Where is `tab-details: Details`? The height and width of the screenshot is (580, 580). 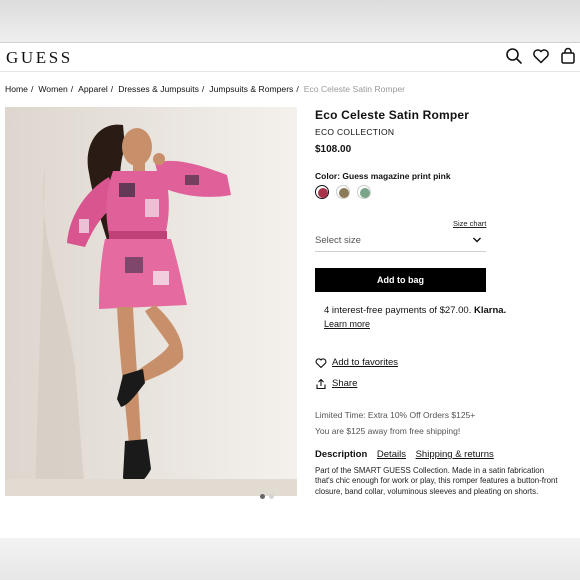
tab-details: Details is located at coordinates (391, 454).